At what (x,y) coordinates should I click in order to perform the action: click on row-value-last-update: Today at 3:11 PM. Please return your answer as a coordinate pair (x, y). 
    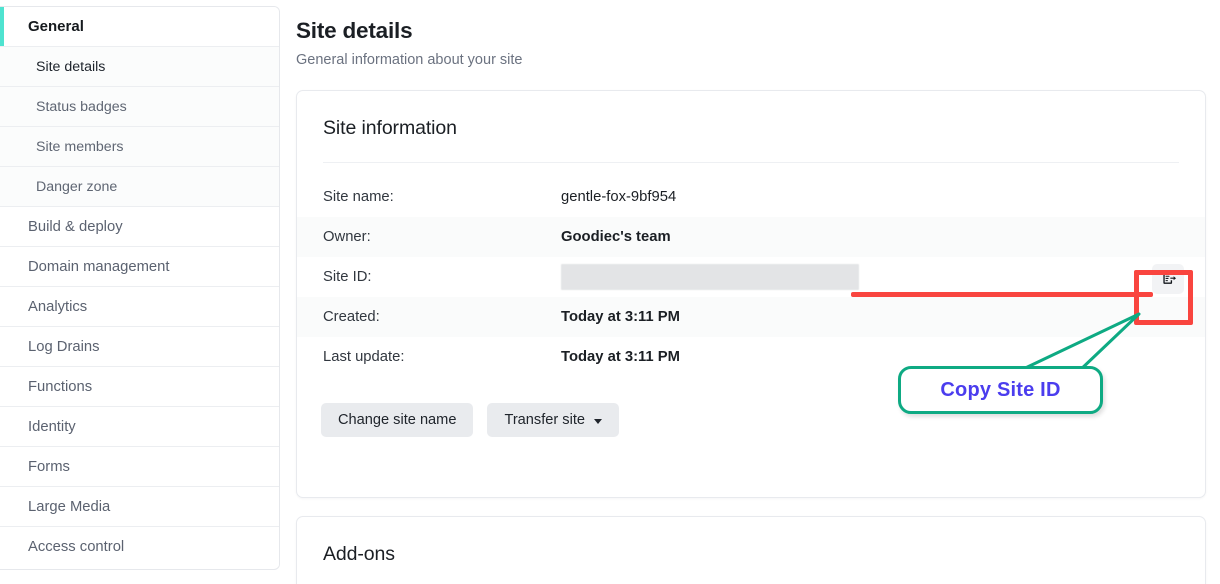
    Looking at the image, I should click on (620, 357).